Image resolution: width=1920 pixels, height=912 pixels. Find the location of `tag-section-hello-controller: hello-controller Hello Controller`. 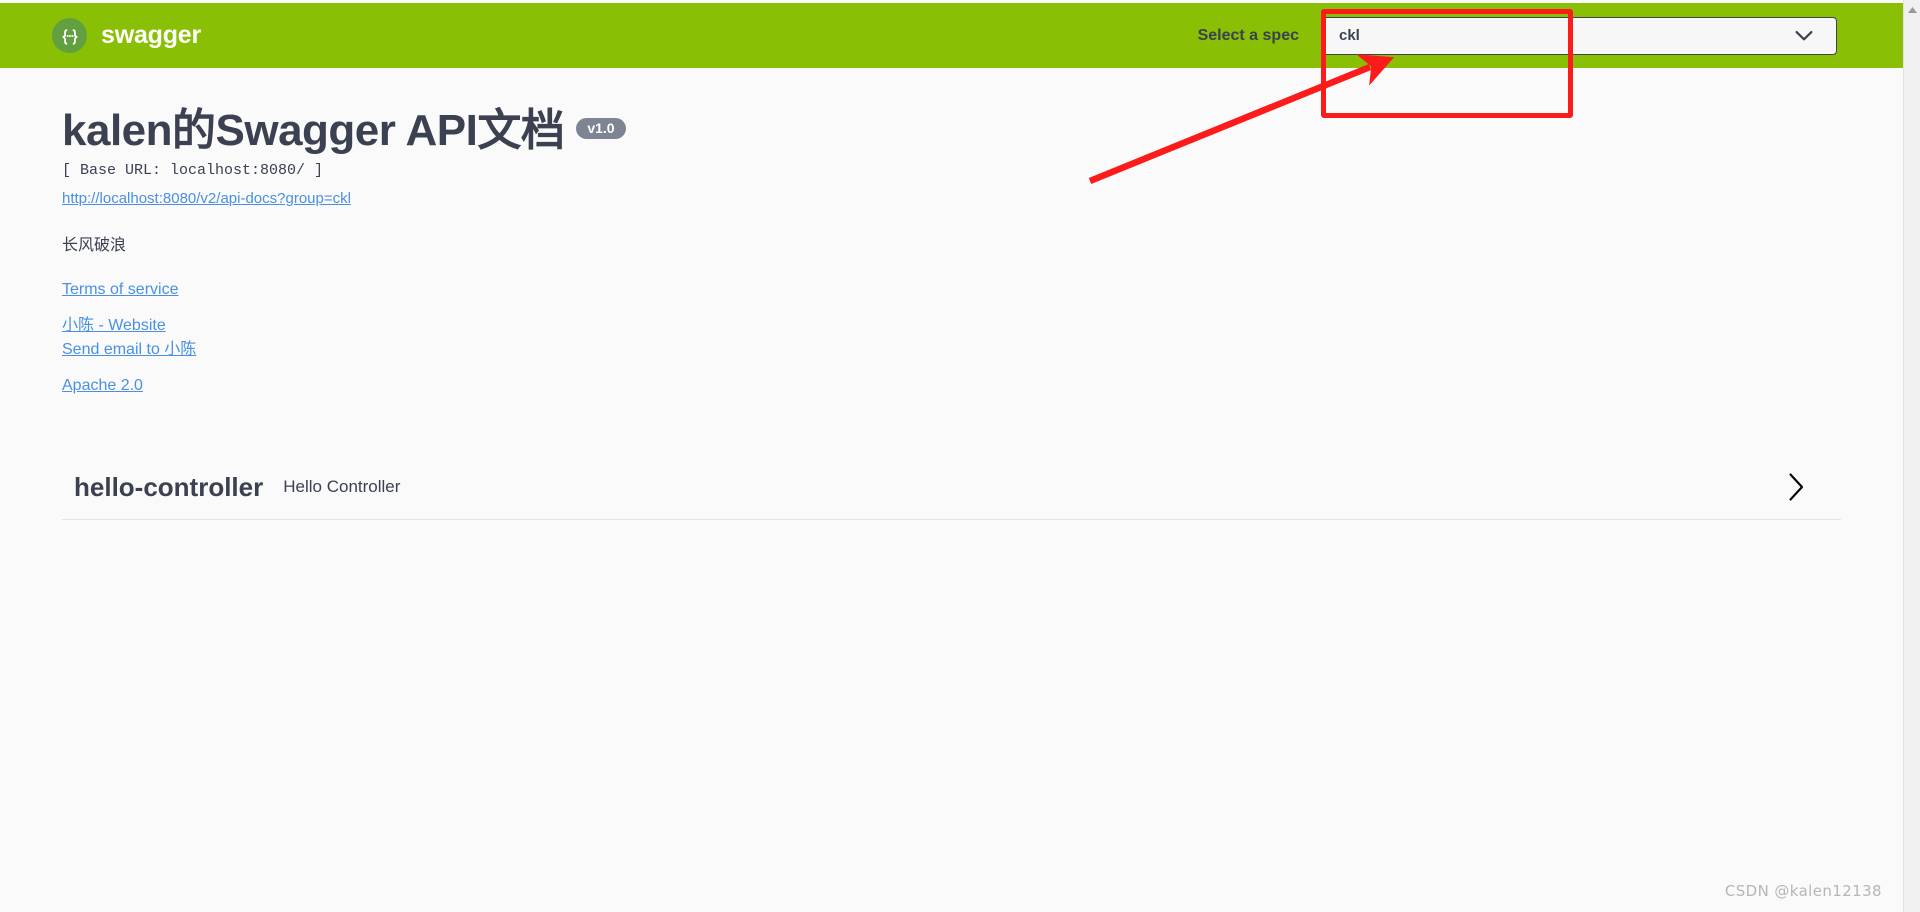

tag-section-hello-controller: hello-controller Hello Controller is located at coordinates (951, 488).